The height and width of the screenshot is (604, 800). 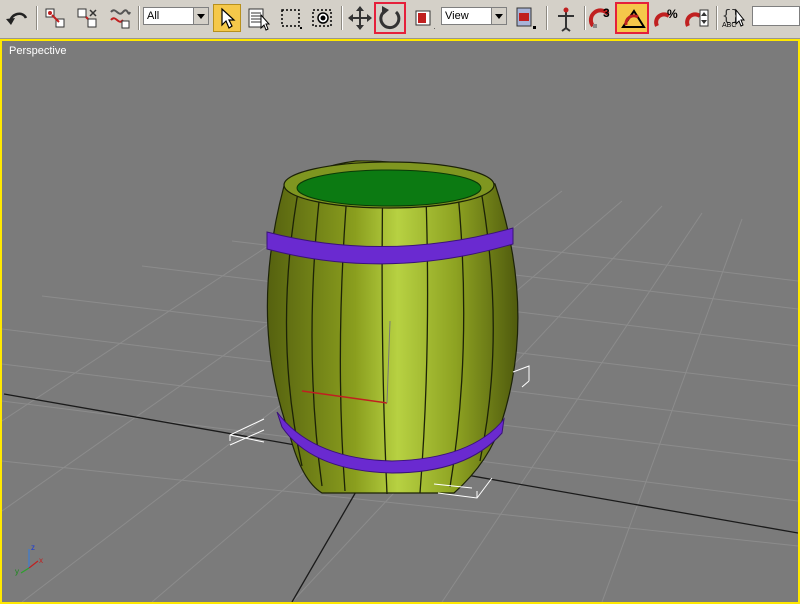 I want to click on percent-snap-toggle-button: %, so click(x=667, y=18).